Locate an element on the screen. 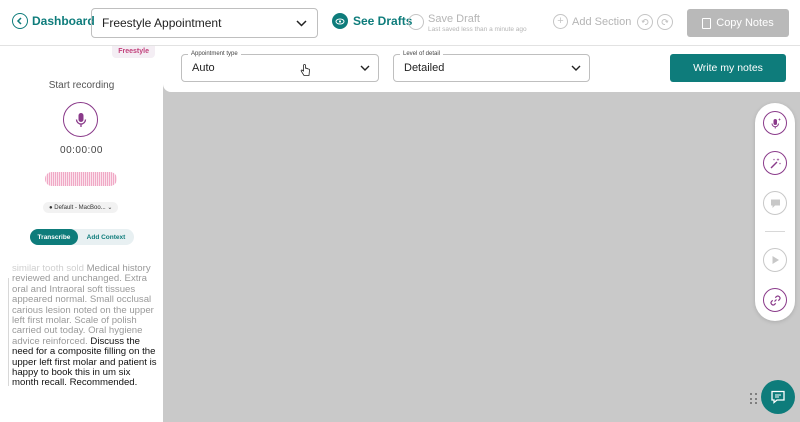 The height and width of the screenshot is (422, 800). tab-transcribe: Transcribe is located at coordinates (54, 237).